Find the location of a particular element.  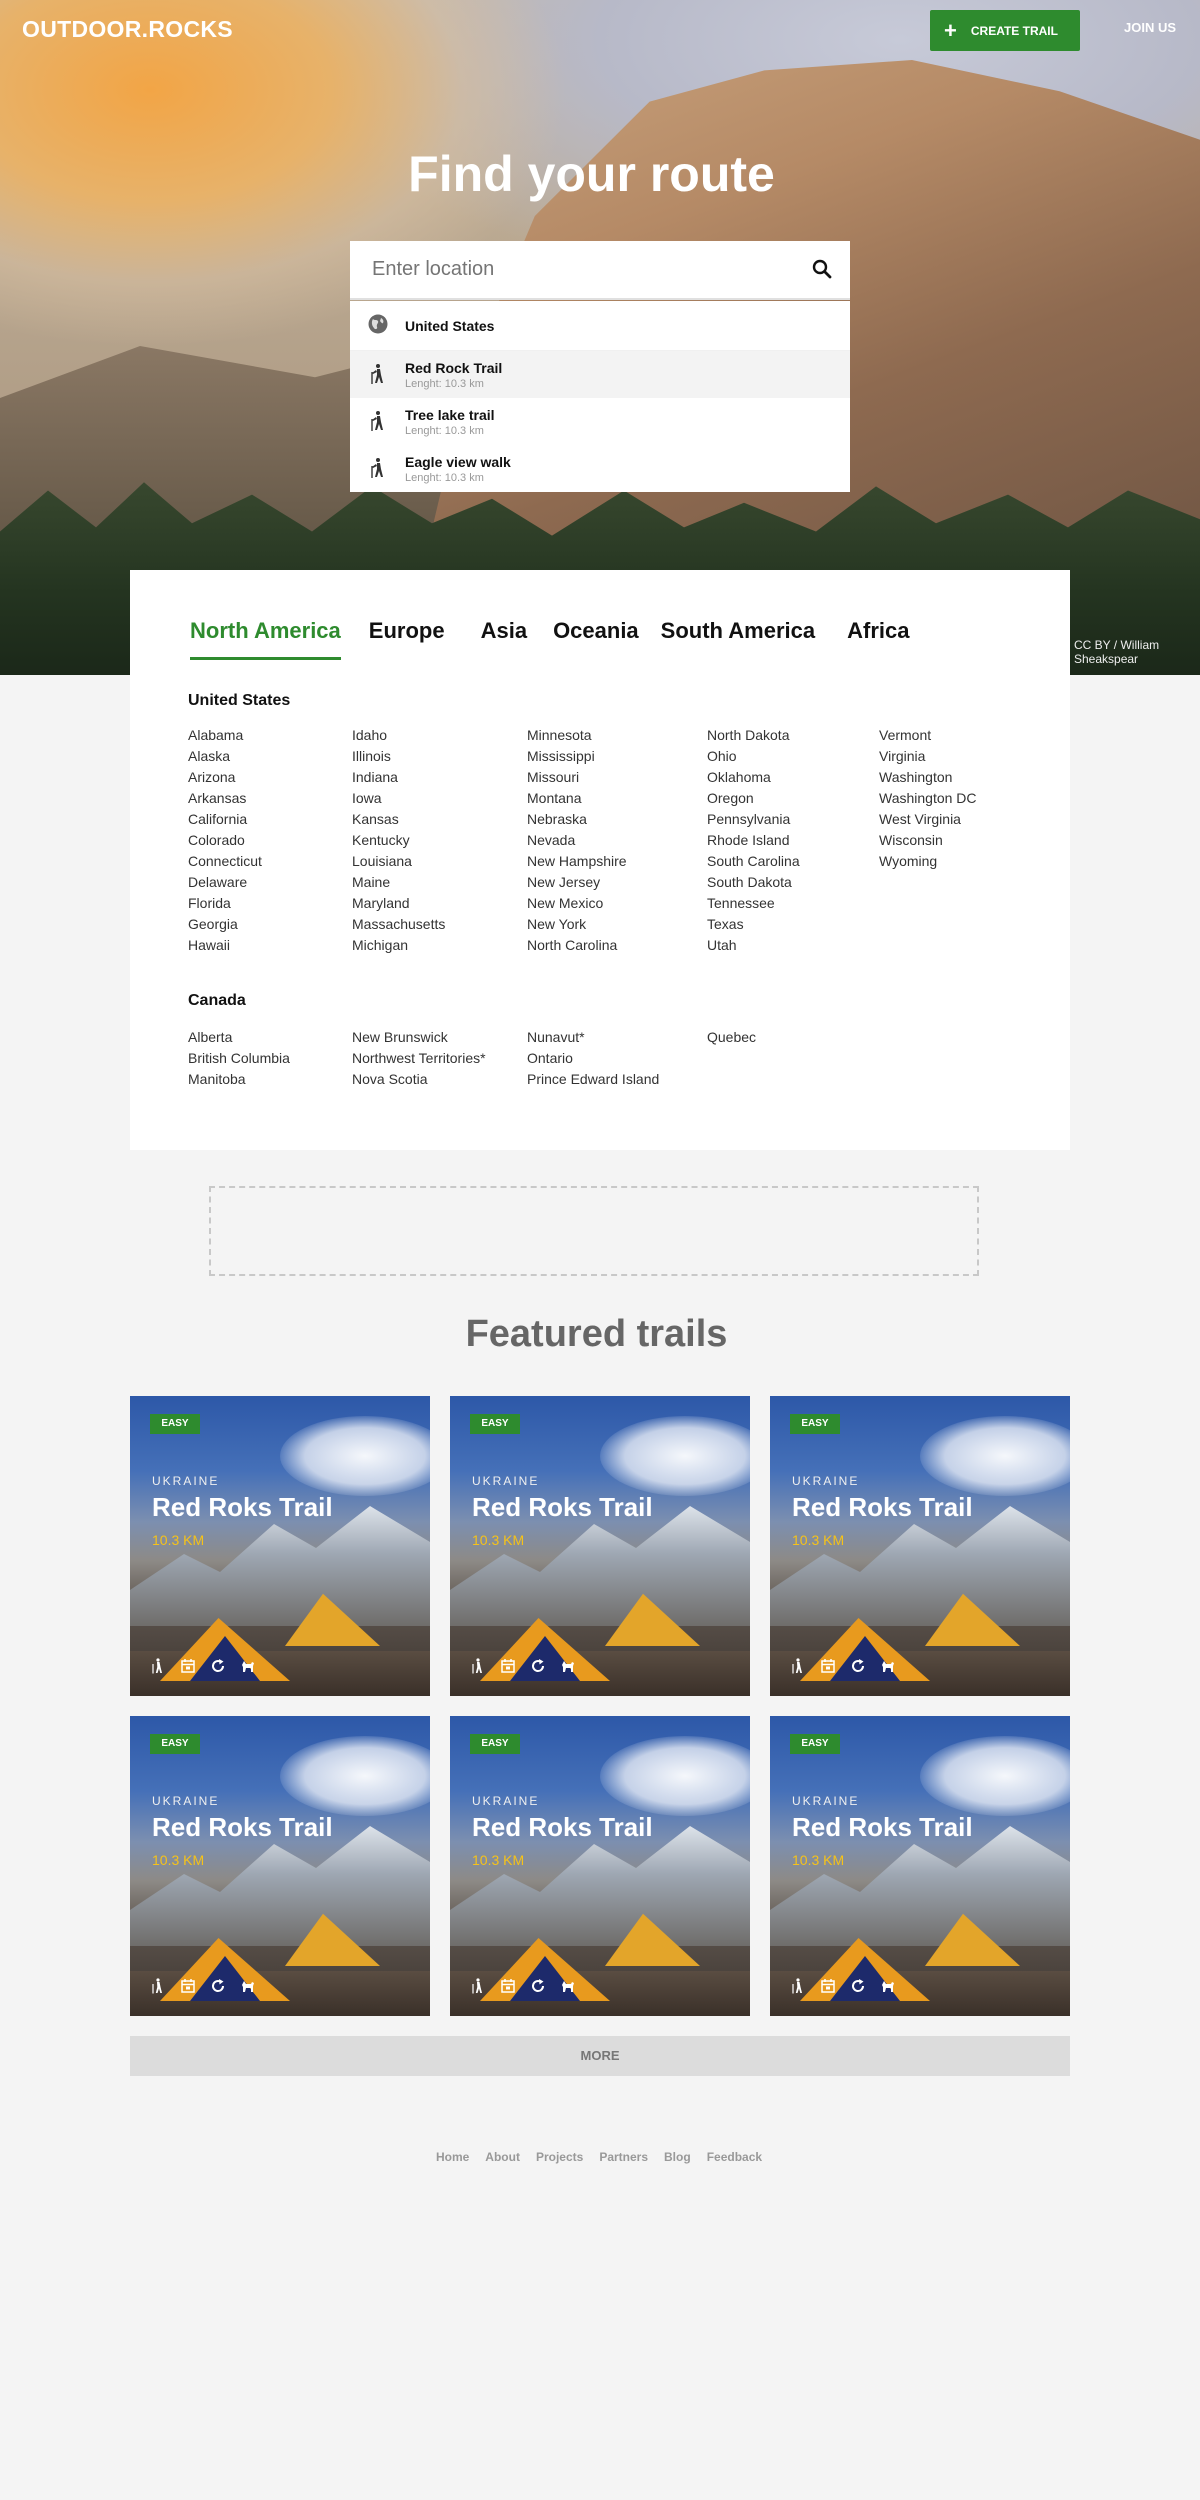

us-link: New York is located at coordinates (617, 924).